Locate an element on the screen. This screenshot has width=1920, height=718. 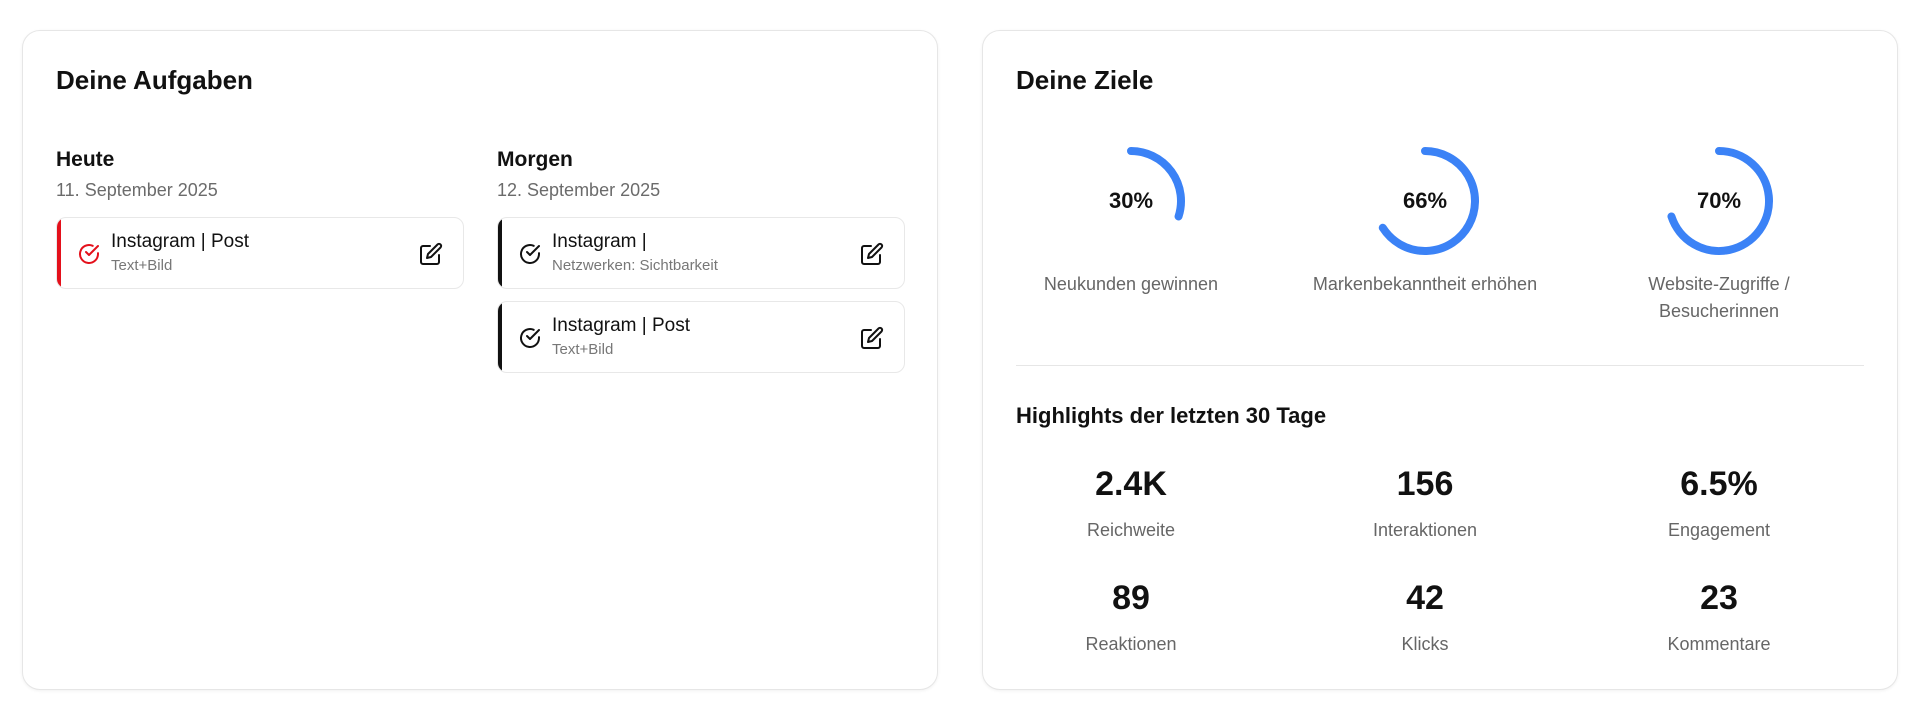
metric-reichweite: 2.4K Reichweite is located at coordinates (1131, 502).